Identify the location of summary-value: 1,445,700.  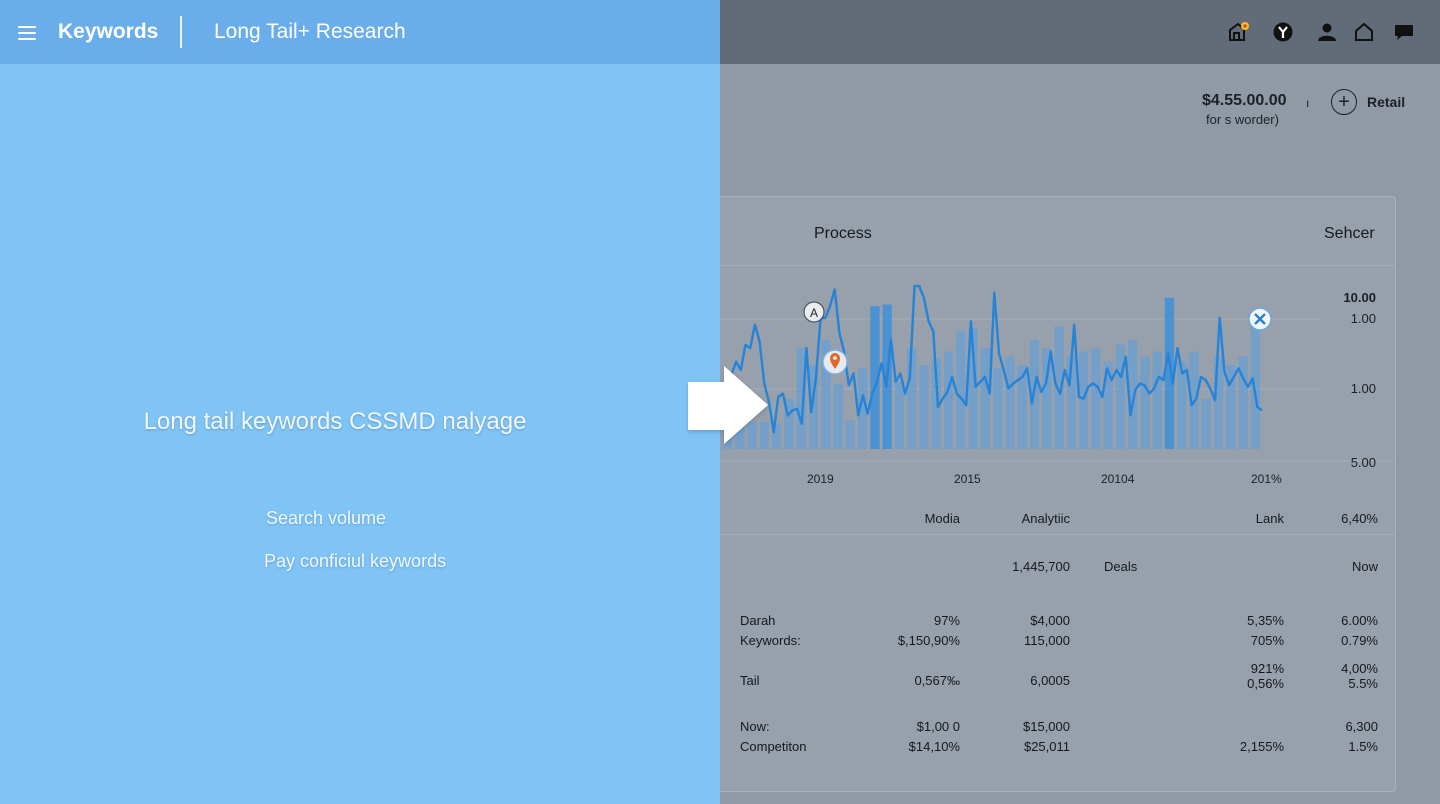
(1041, 566).